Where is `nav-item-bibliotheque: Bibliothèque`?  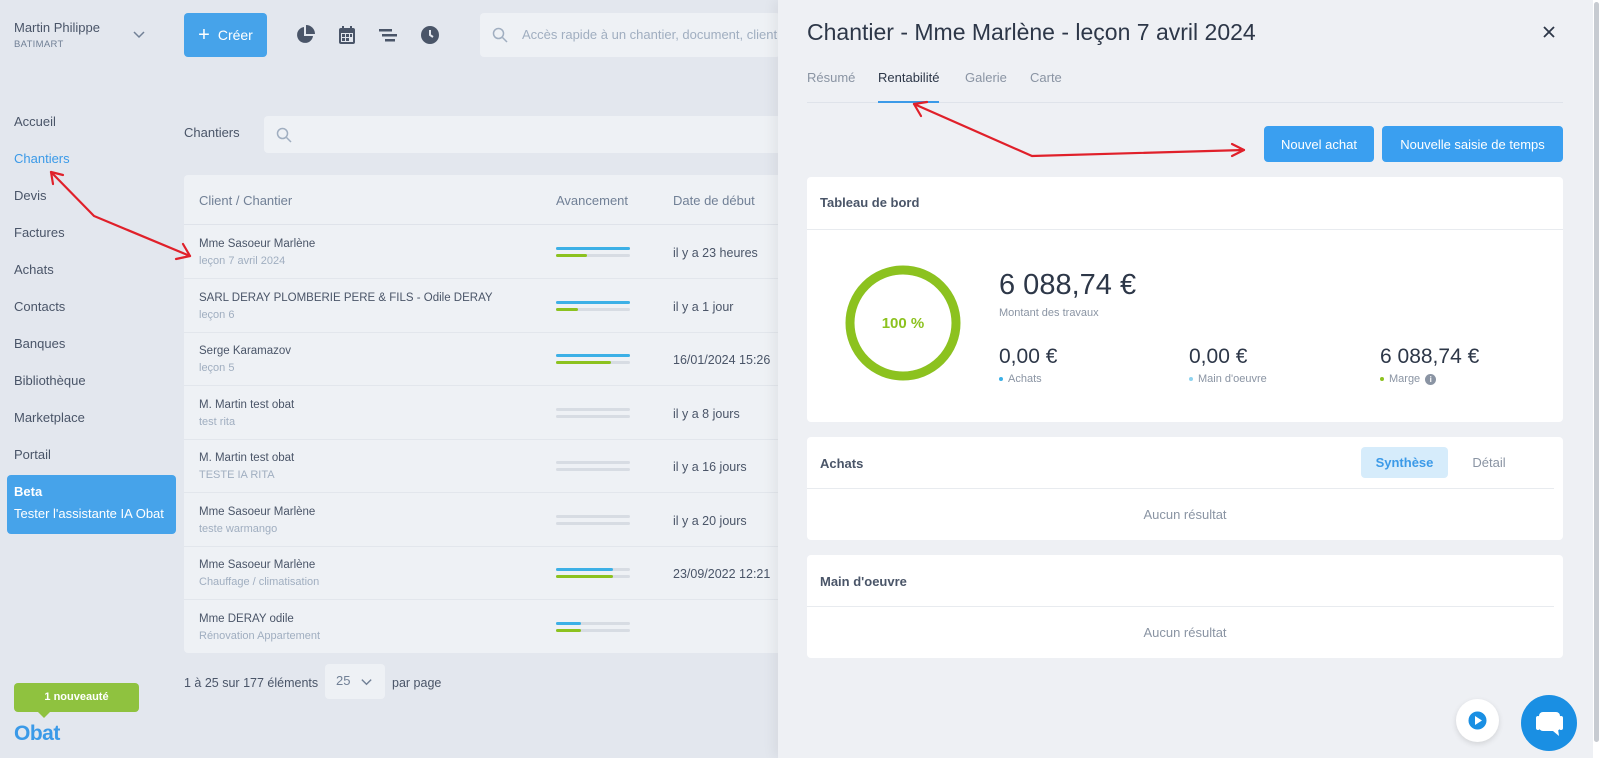 nav-item-bibliotheque: Bibliothèque is located at coordinates (50, 389).